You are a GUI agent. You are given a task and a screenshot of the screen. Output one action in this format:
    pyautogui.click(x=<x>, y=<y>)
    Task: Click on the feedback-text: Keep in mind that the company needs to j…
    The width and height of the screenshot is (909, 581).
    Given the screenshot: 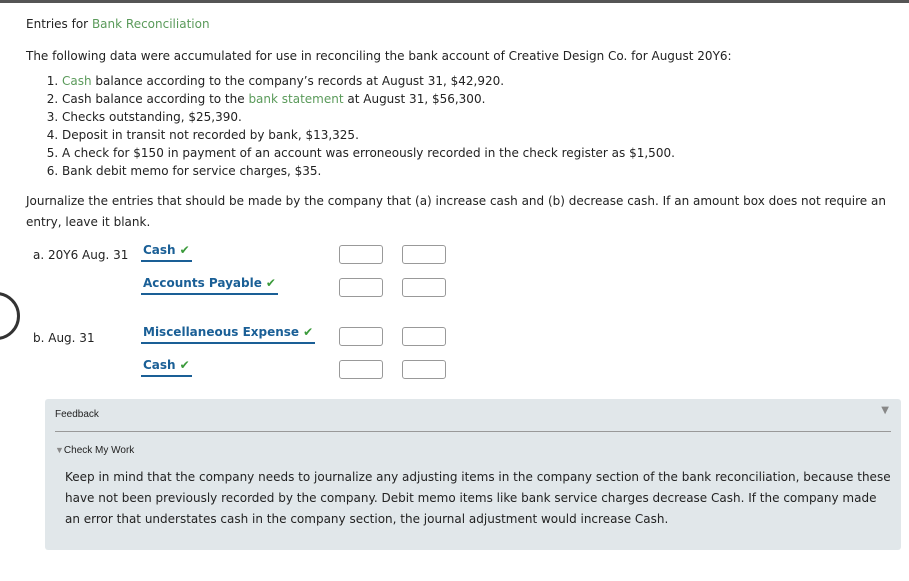 What is the action you would take?
    pyautogui.click(x=478, y=498)
    